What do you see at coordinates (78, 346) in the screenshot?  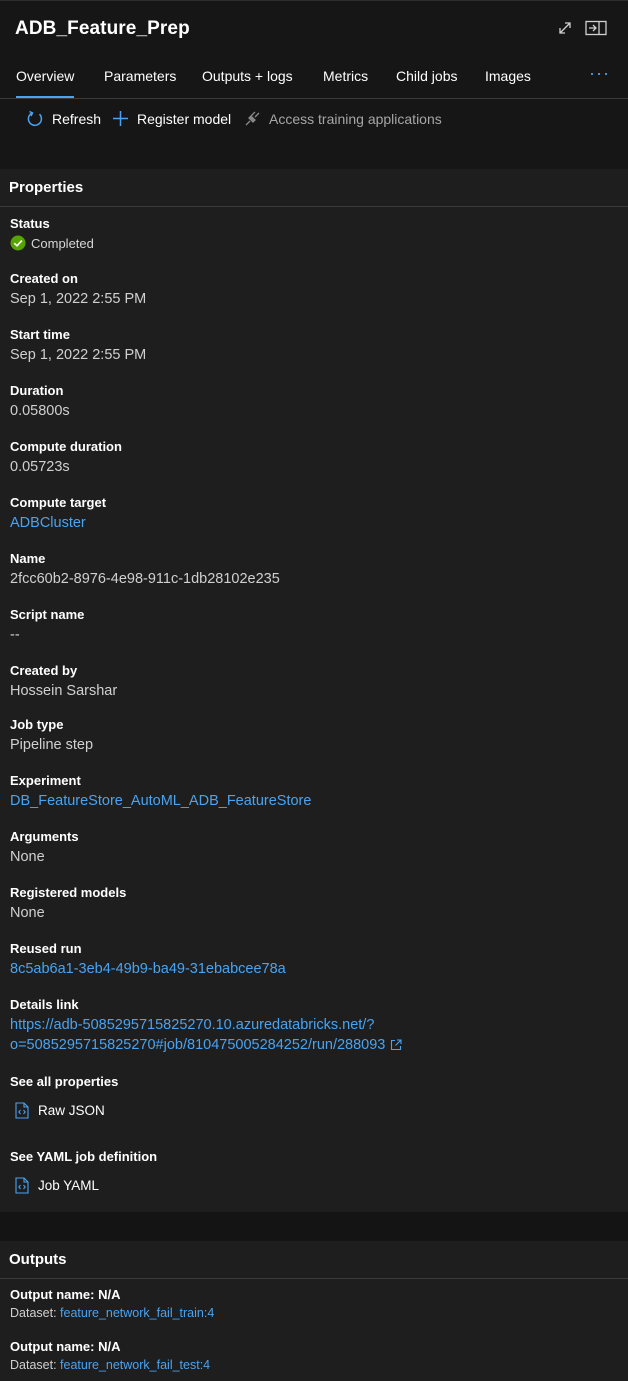 I see `prop-start-time: Start time Sep 1, 2022 2:55 PM` at bounding box center [78, 346].